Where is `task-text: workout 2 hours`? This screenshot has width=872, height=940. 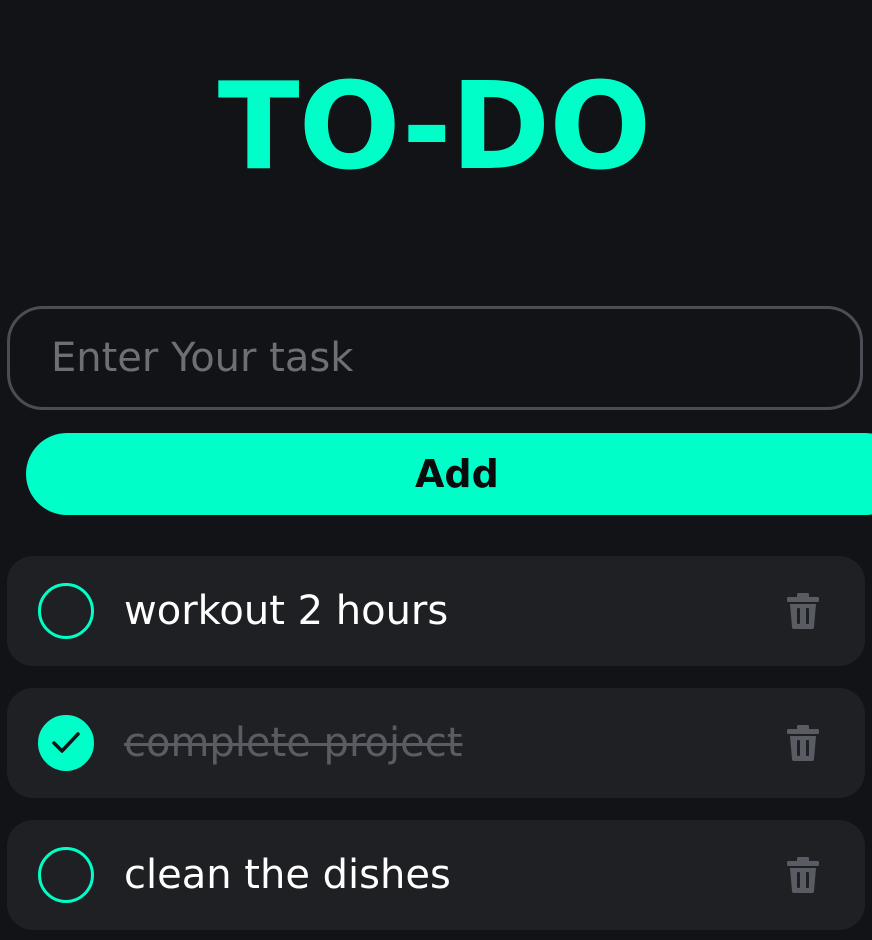 task-text: workout 2 hours is located at coordinates (286, 611).